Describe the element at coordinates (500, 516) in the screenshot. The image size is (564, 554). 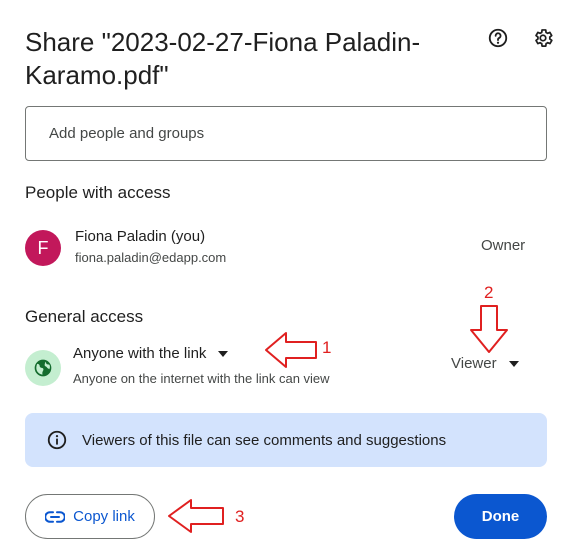
I see `done-button: Done` at that location.